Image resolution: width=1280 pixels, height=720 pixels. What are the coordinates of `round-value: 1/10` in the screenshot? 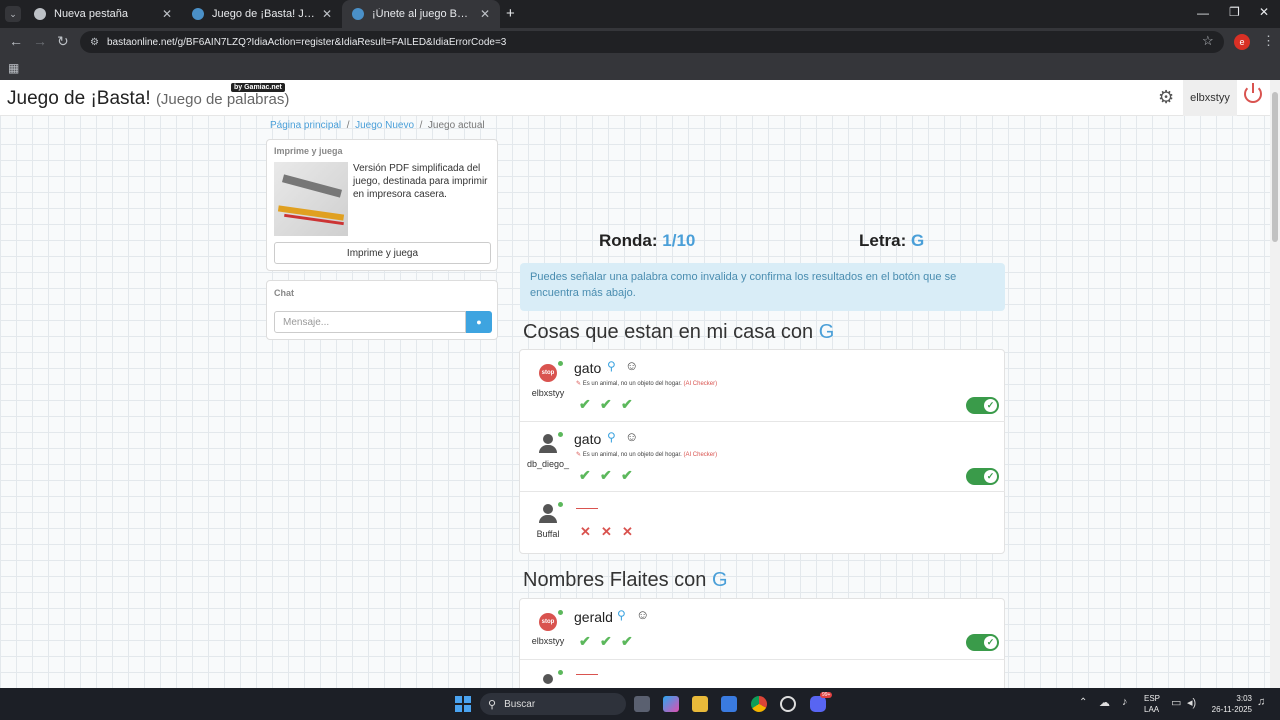 It's located at (679, 240).